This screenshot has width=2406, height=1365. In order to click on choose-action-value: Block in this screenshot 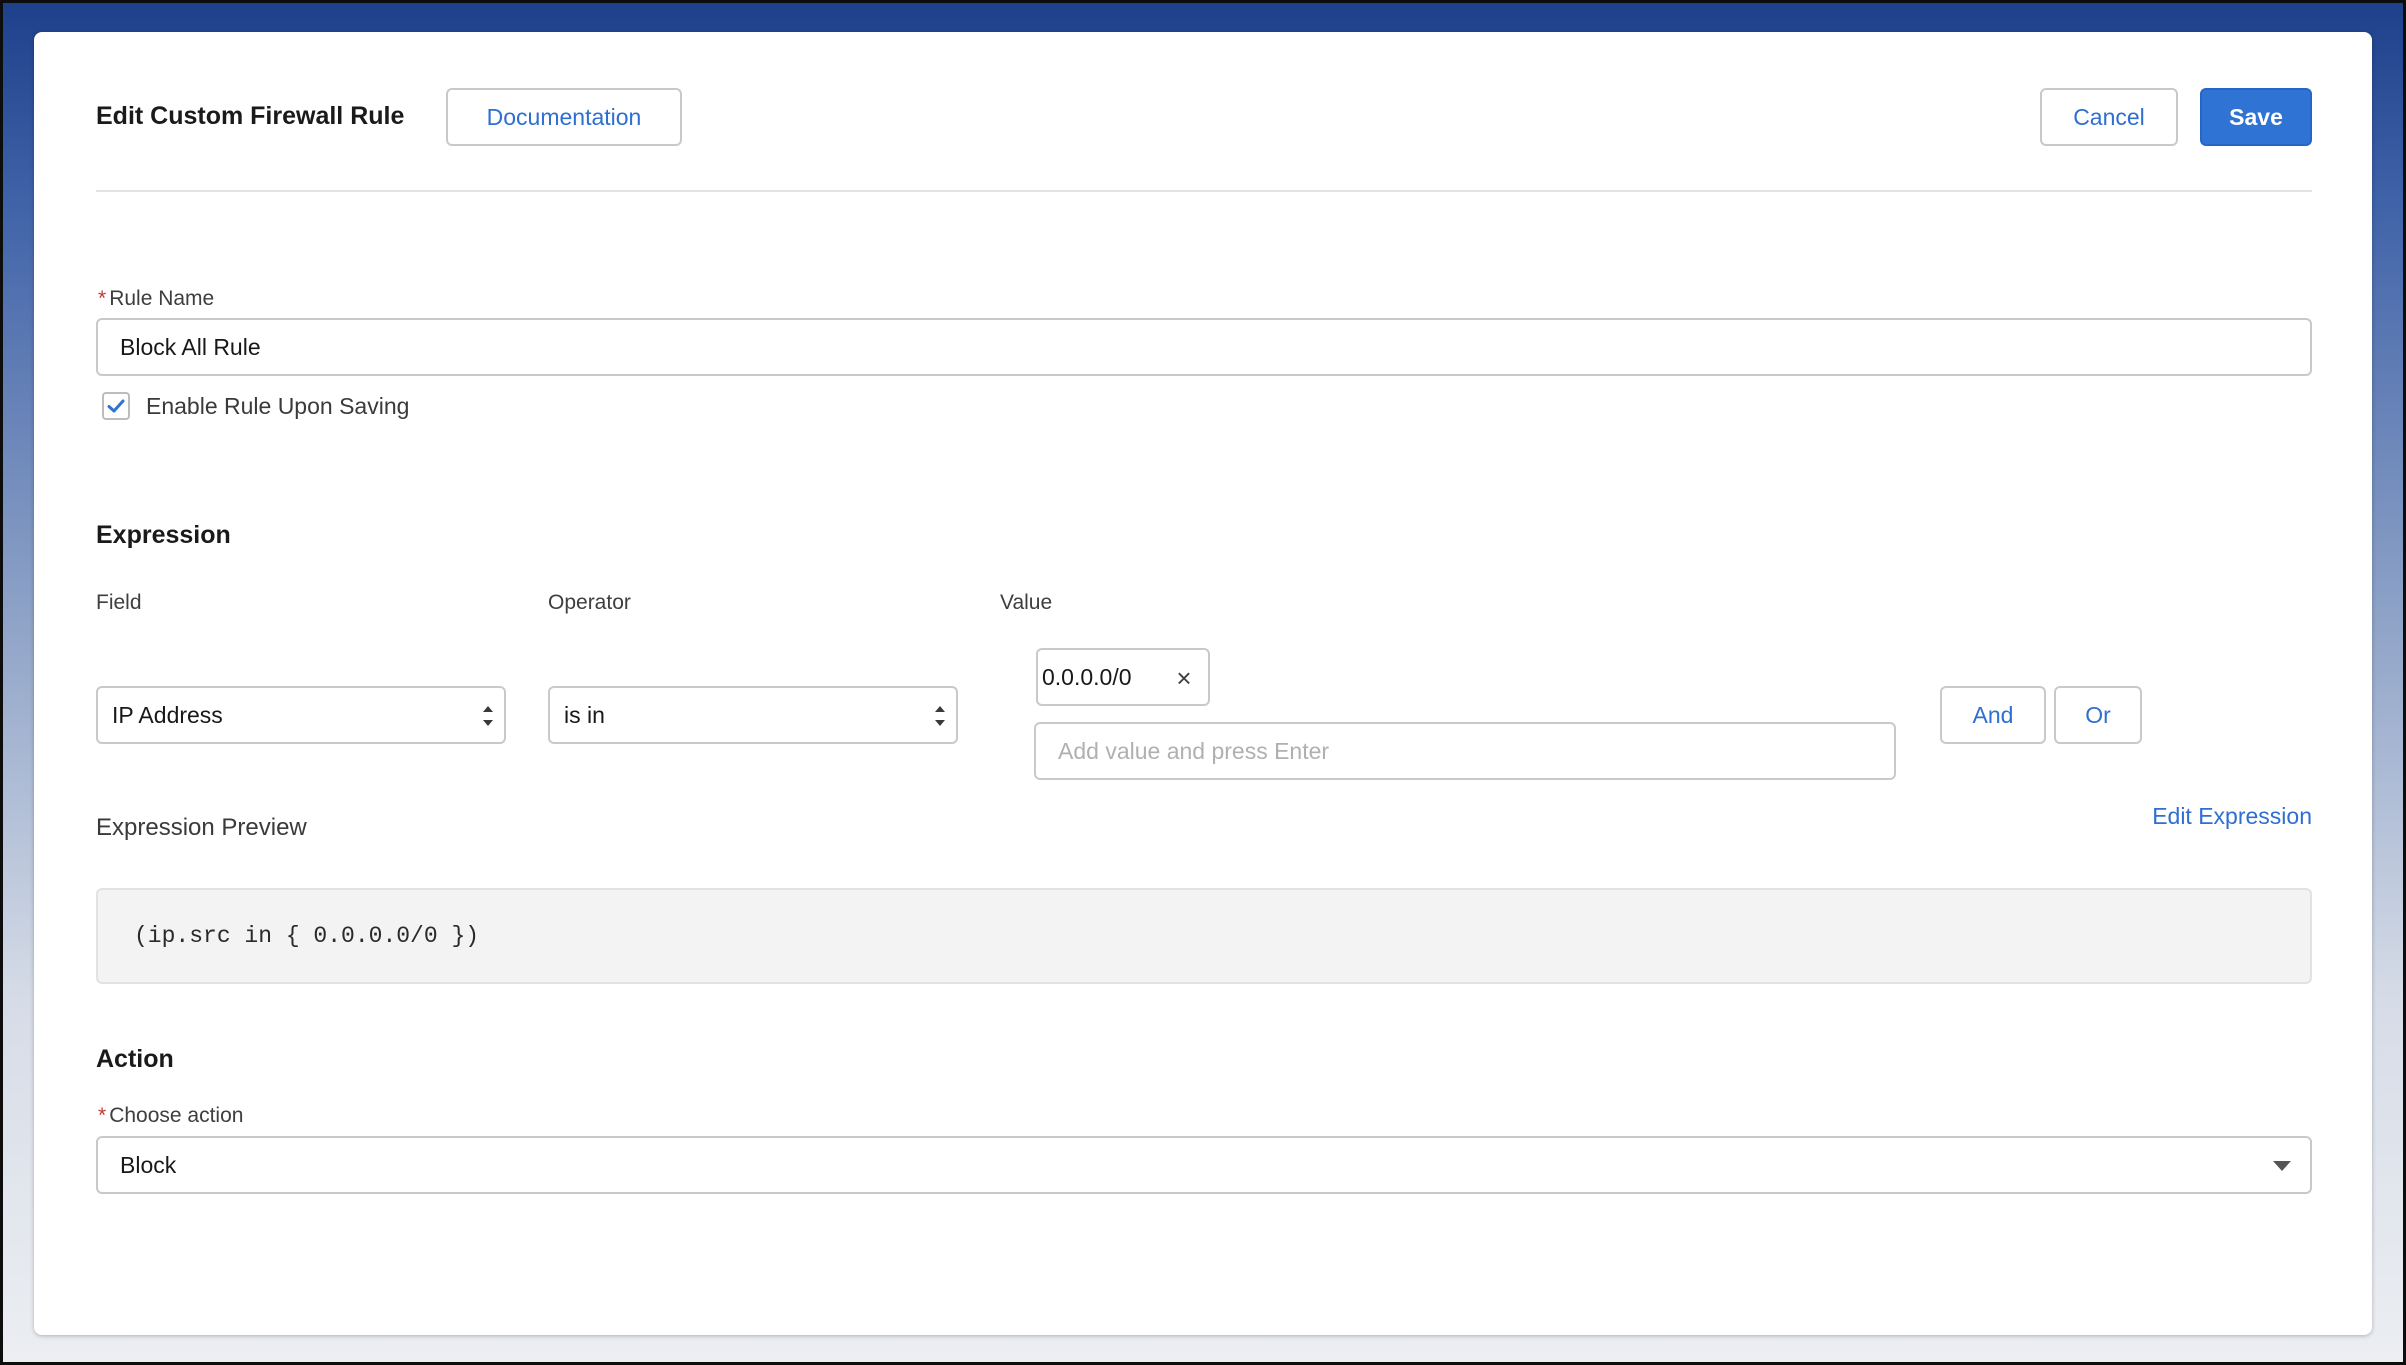, I will do `click(148, 1164)`.